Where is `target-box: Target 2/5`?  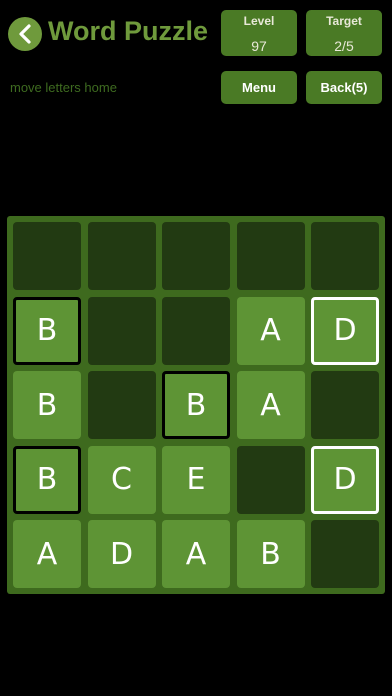
target-box: Target 2/5 is located at coordinates (344, 33).